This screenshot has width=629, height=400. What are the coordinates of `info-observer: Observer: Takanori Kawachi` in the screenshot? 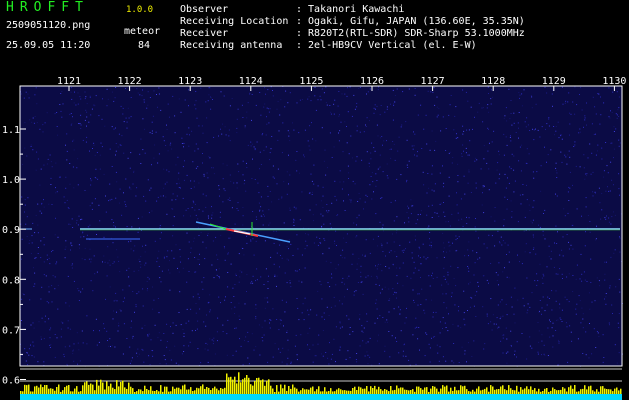 It's located at (292, 10).